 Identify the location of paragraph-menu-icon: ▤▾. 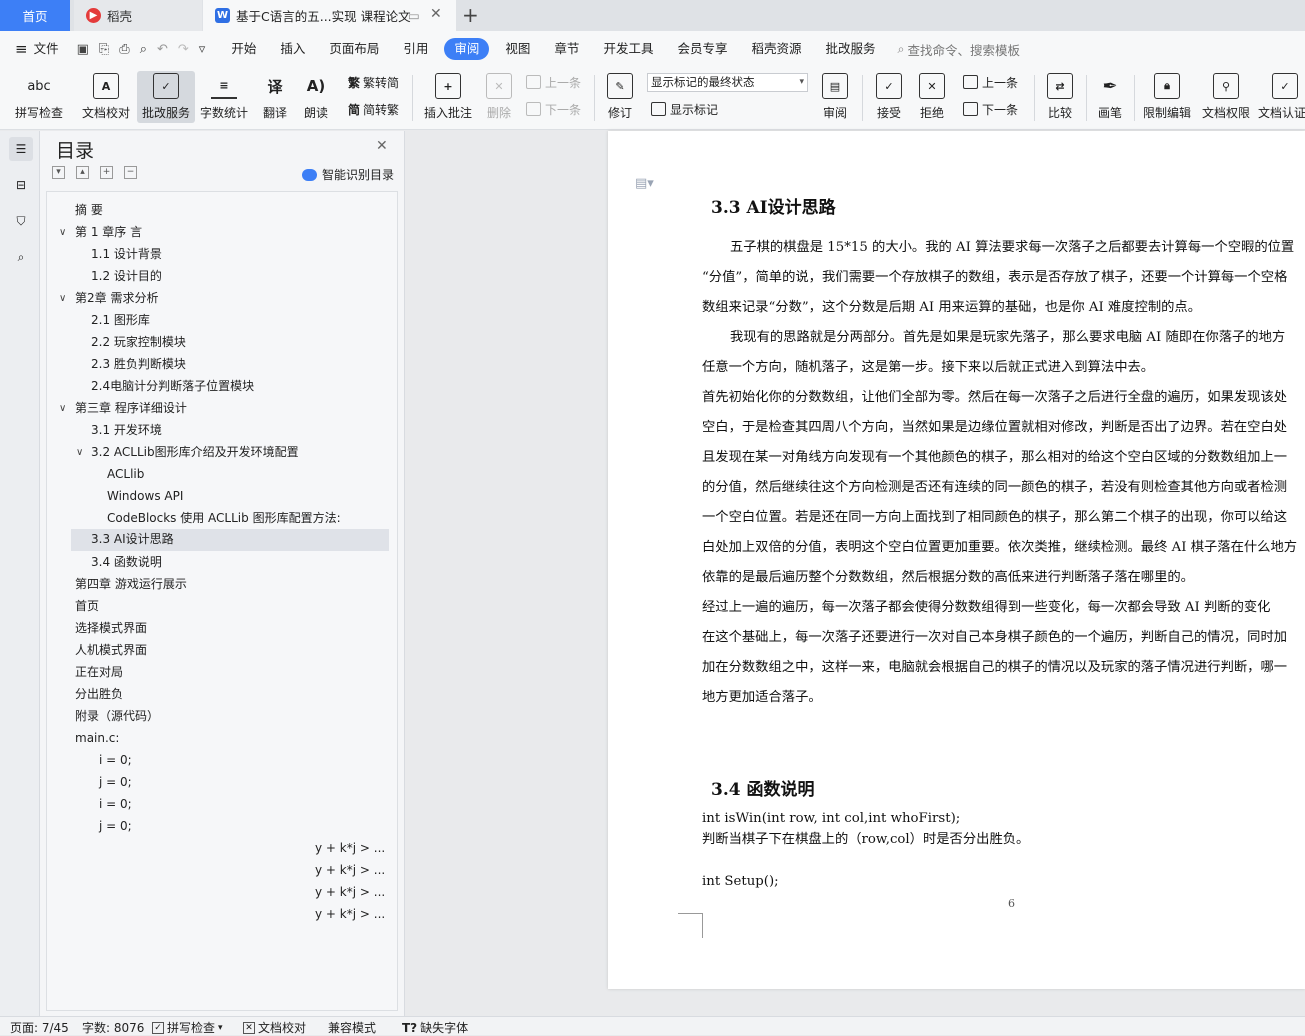
(644, 183).